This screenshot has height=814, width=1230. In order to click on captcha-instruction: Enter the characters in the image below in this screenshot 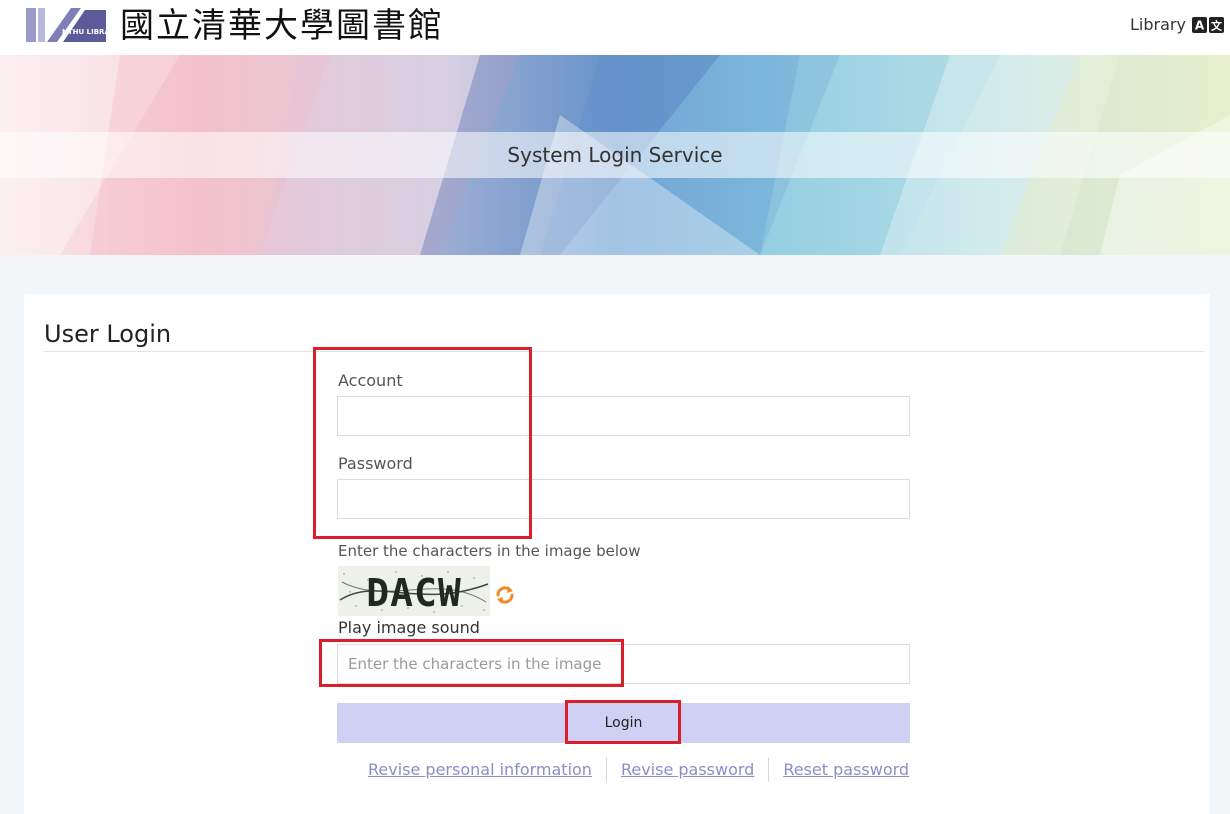, I will do `click(489, 551)`.